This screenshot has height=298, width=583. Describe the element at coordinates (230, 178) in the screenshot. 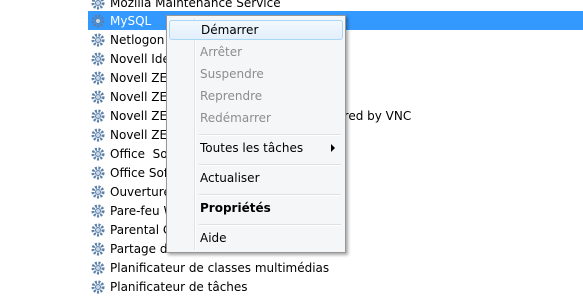

I see `menu-item-label: Actualiser` at that location.